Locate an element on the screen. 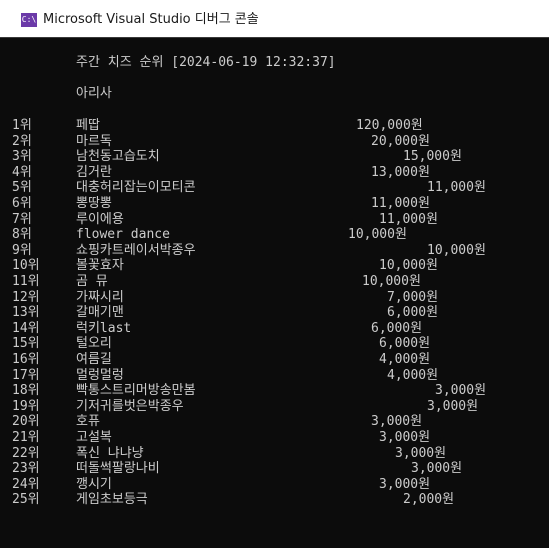 The height and width of the screenshot is (548, 549). donor-name: 멀렁멀렁 is located at coordinates (100, 375).